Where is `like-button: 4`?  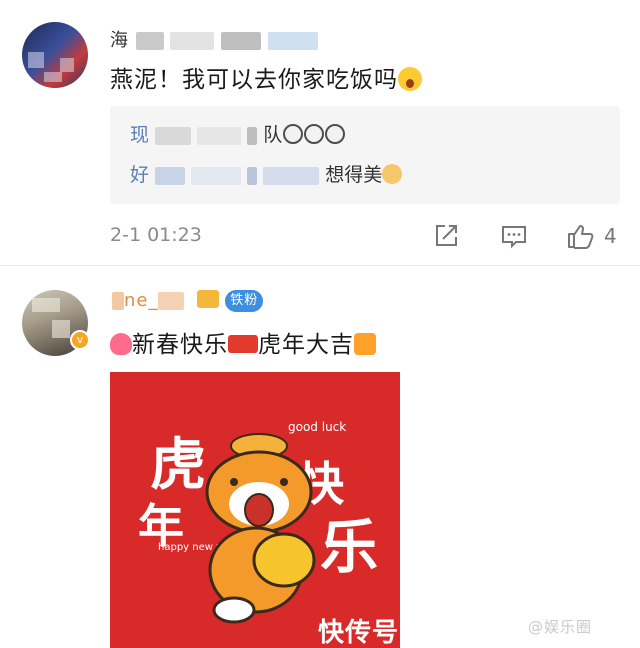
like-button: 4 is located at coordinates (591, 236).